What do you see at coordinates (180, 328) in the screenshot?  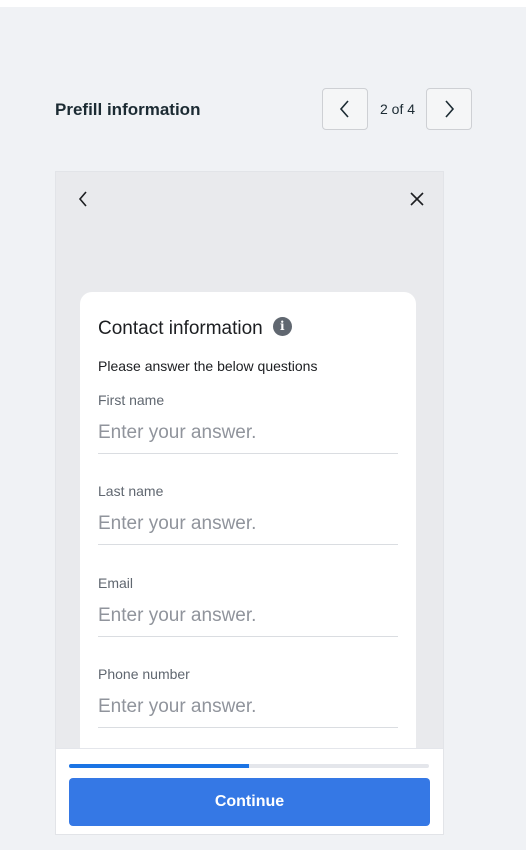 I see `card-title-text: Contact information` at bounding box center [180, 328].